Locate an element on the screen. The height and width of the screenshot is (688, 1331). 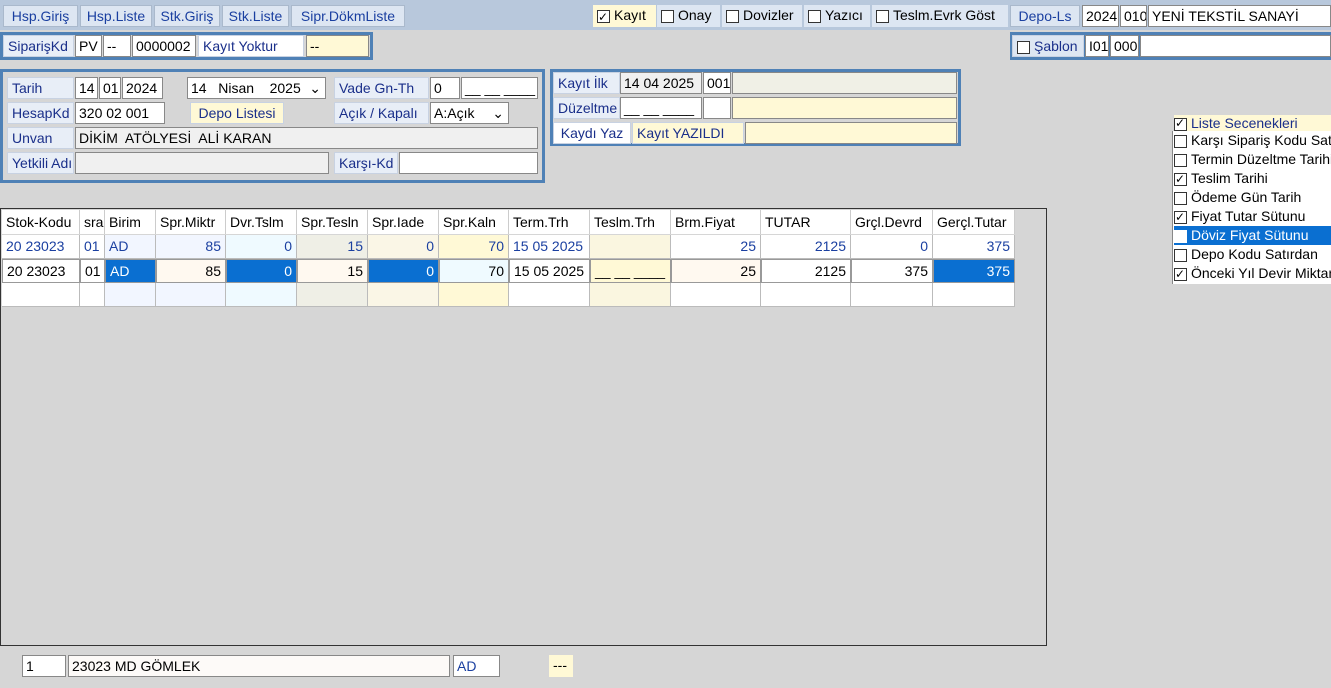
sipr-dokmliste-button: Sipr.DökmListe is located at coordinates (348, 16).